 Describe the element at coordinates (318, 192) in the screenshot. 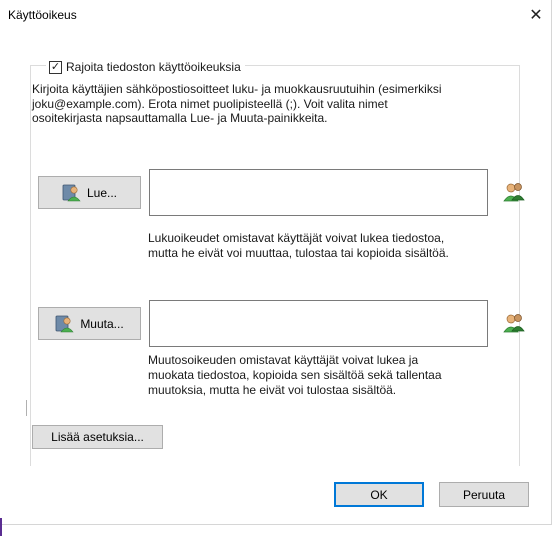

I see `read-users-field` at that location.